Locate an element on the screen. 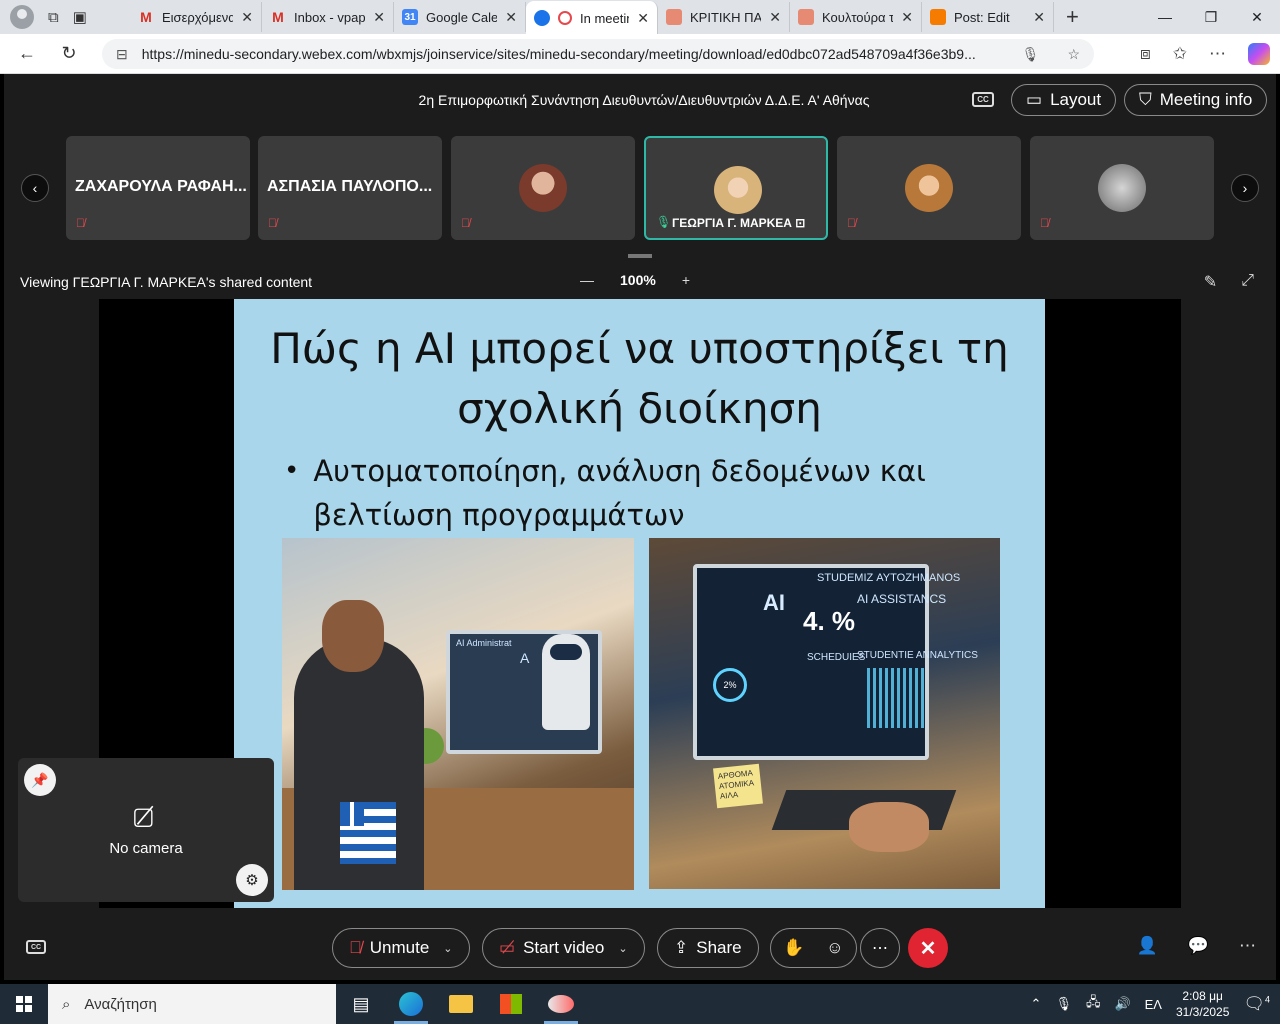 The image size is (1280, 1024). layout-button: ▭ Layout is located at coordinates (1064, 100).